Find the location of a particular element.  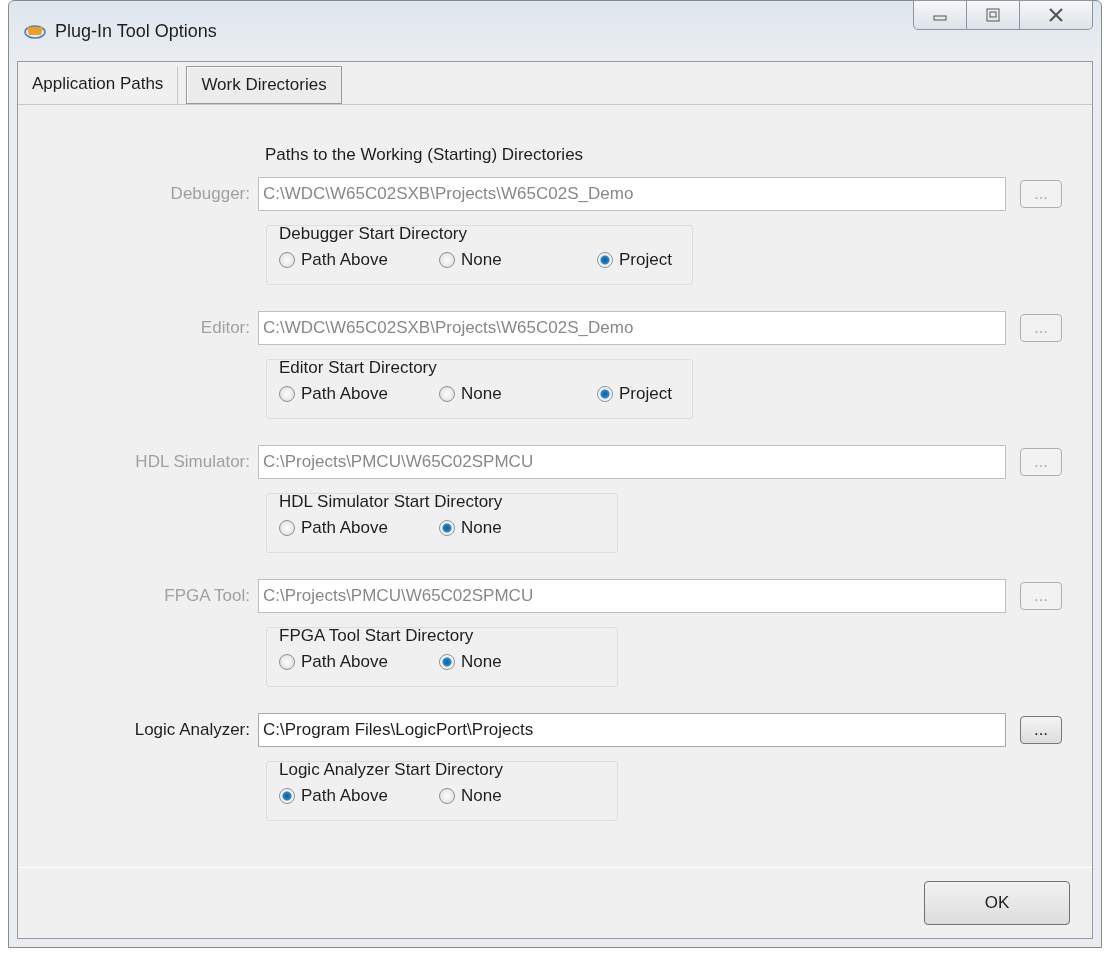

minimize-button is located at coordinates (940, 15).